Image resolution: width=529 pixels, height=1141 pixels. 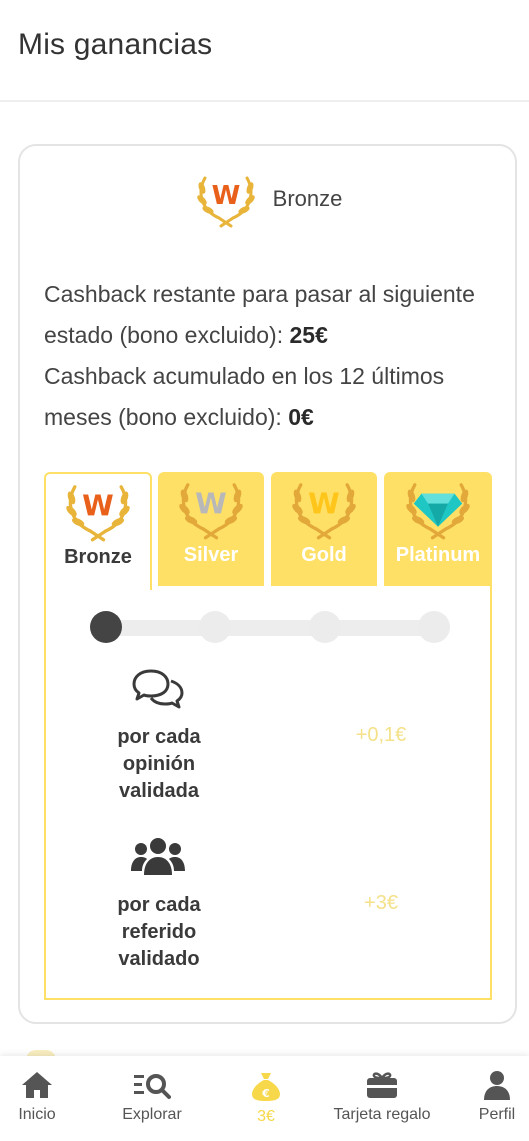 What do you see at coordinates (438, 555) in the screenshot?
I see `tab-label-platinum: Platinum` at bounding box center [438, 555].